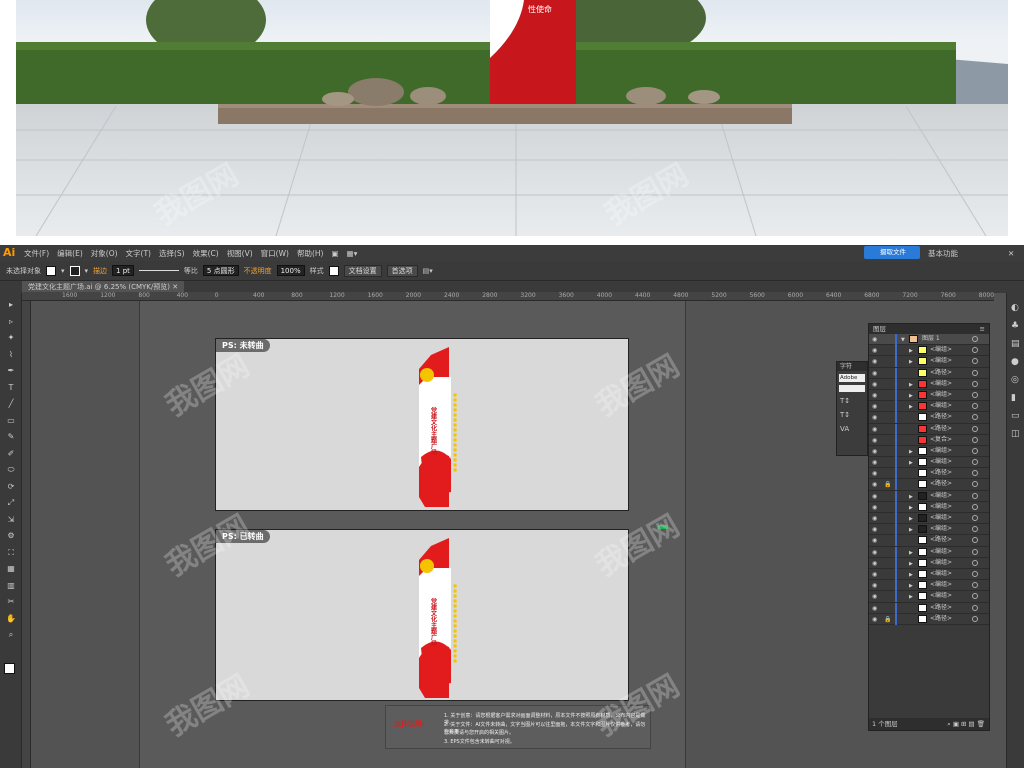  What do you see at coordinates (11, 602) in the screenshot?
I see `tool-icon: ✂` at bounding box center [11, 602].